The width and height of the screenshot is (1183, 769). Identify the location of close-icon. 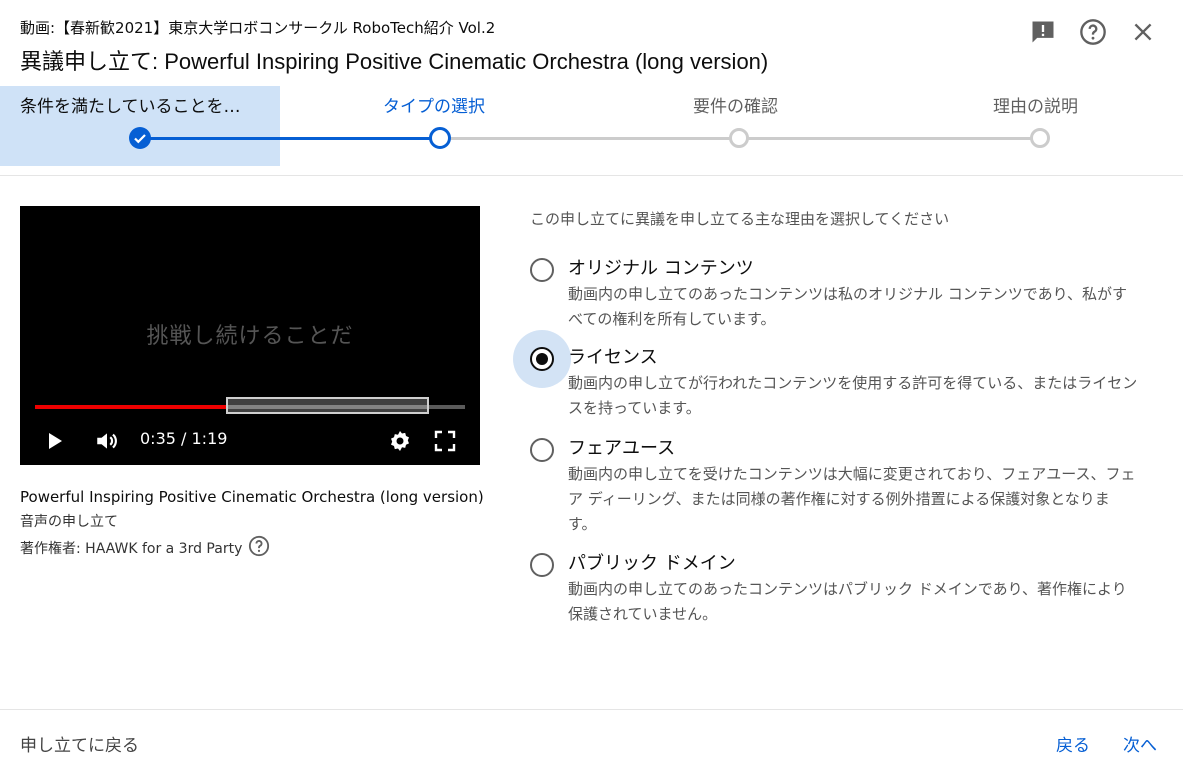
(1143, 32).